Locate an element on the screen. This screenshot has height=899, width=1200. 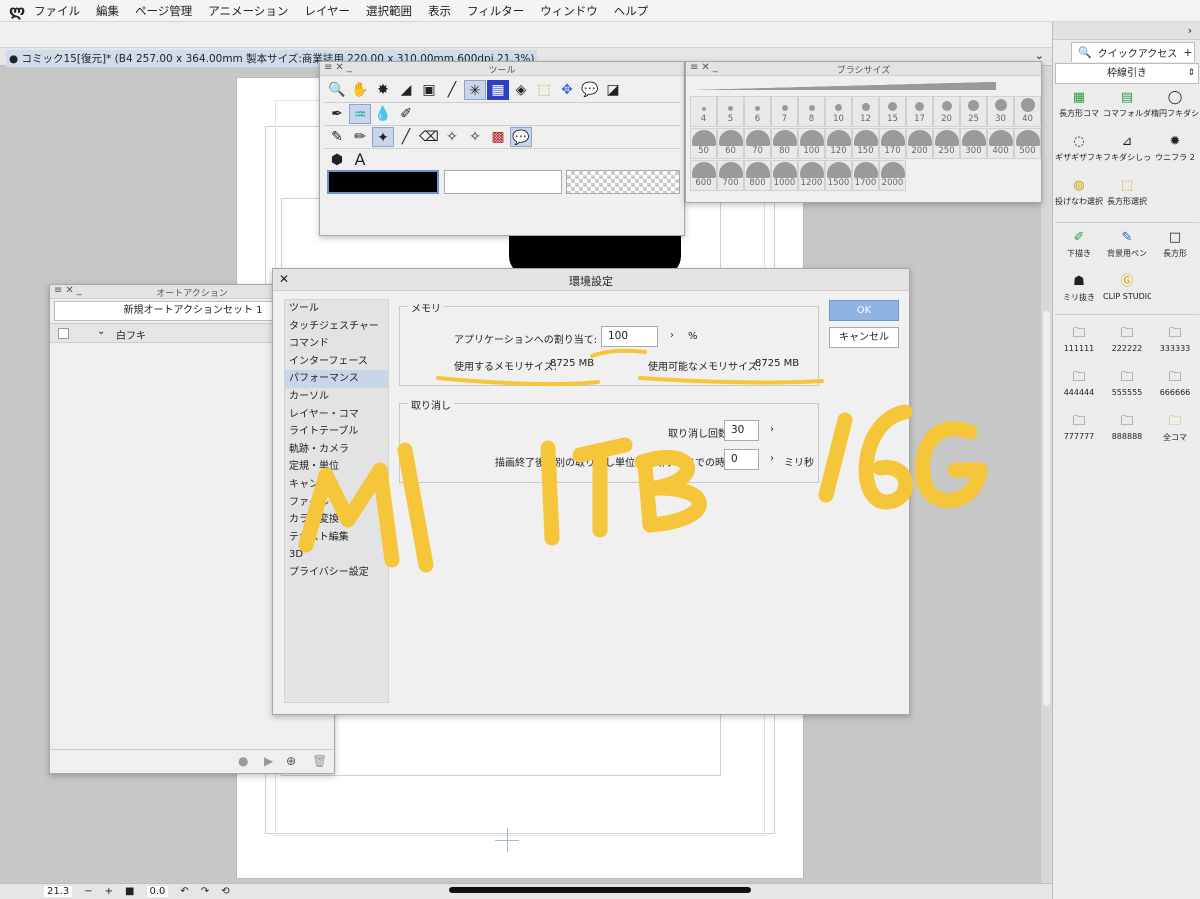
play-icon: ▶ is located at coordinates (268, 761).